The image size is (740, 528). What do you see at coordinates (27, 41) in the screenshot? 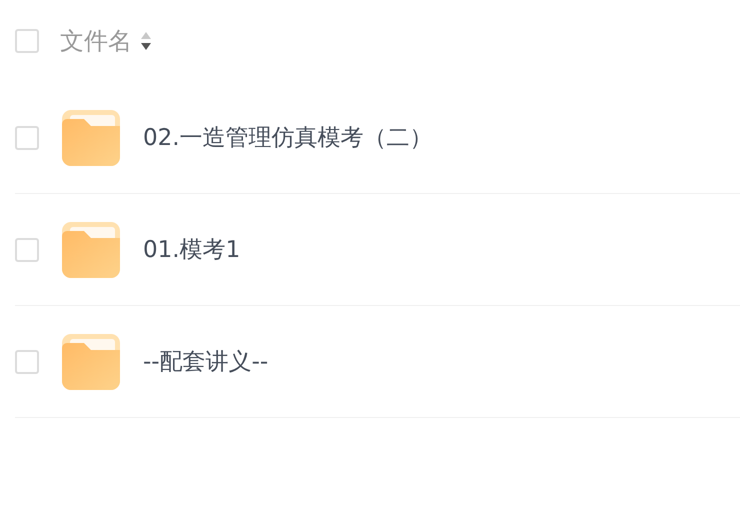
I see `select-all-checkbox` at bounding box center [27, 41].